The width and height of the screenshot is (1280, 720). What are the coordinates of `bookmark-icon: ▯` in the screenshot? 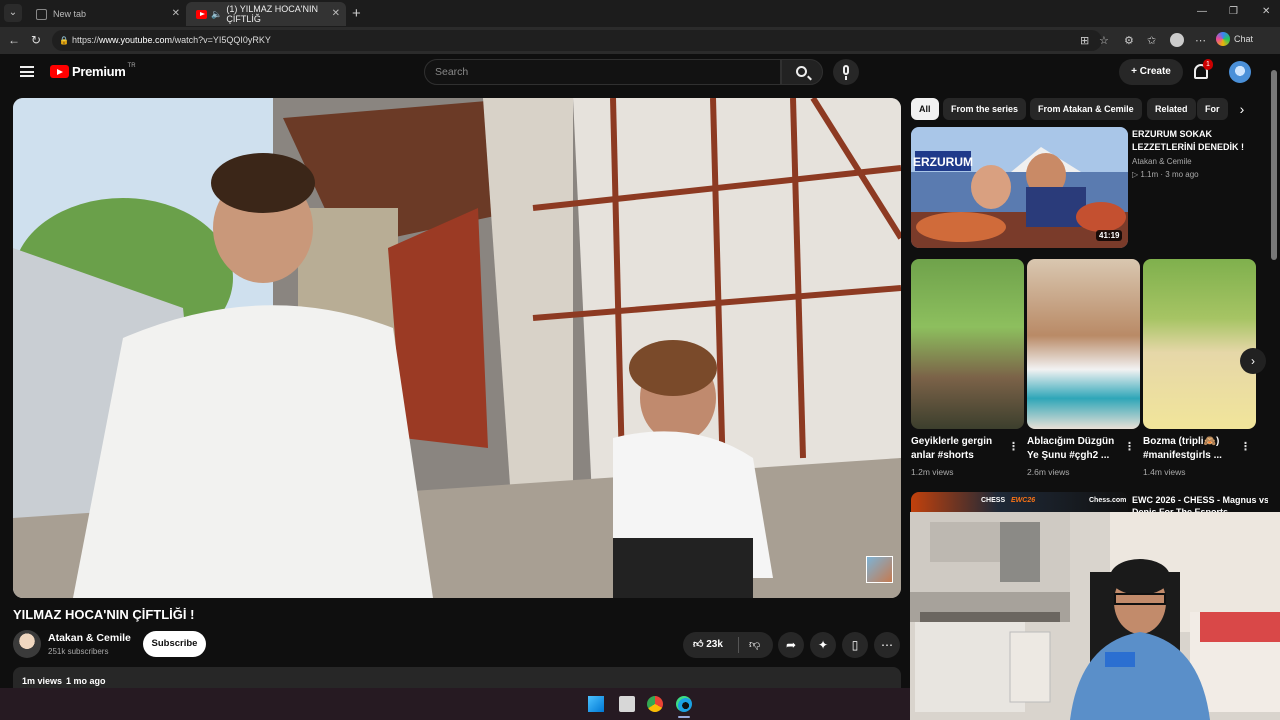 It's located at (855, 645).